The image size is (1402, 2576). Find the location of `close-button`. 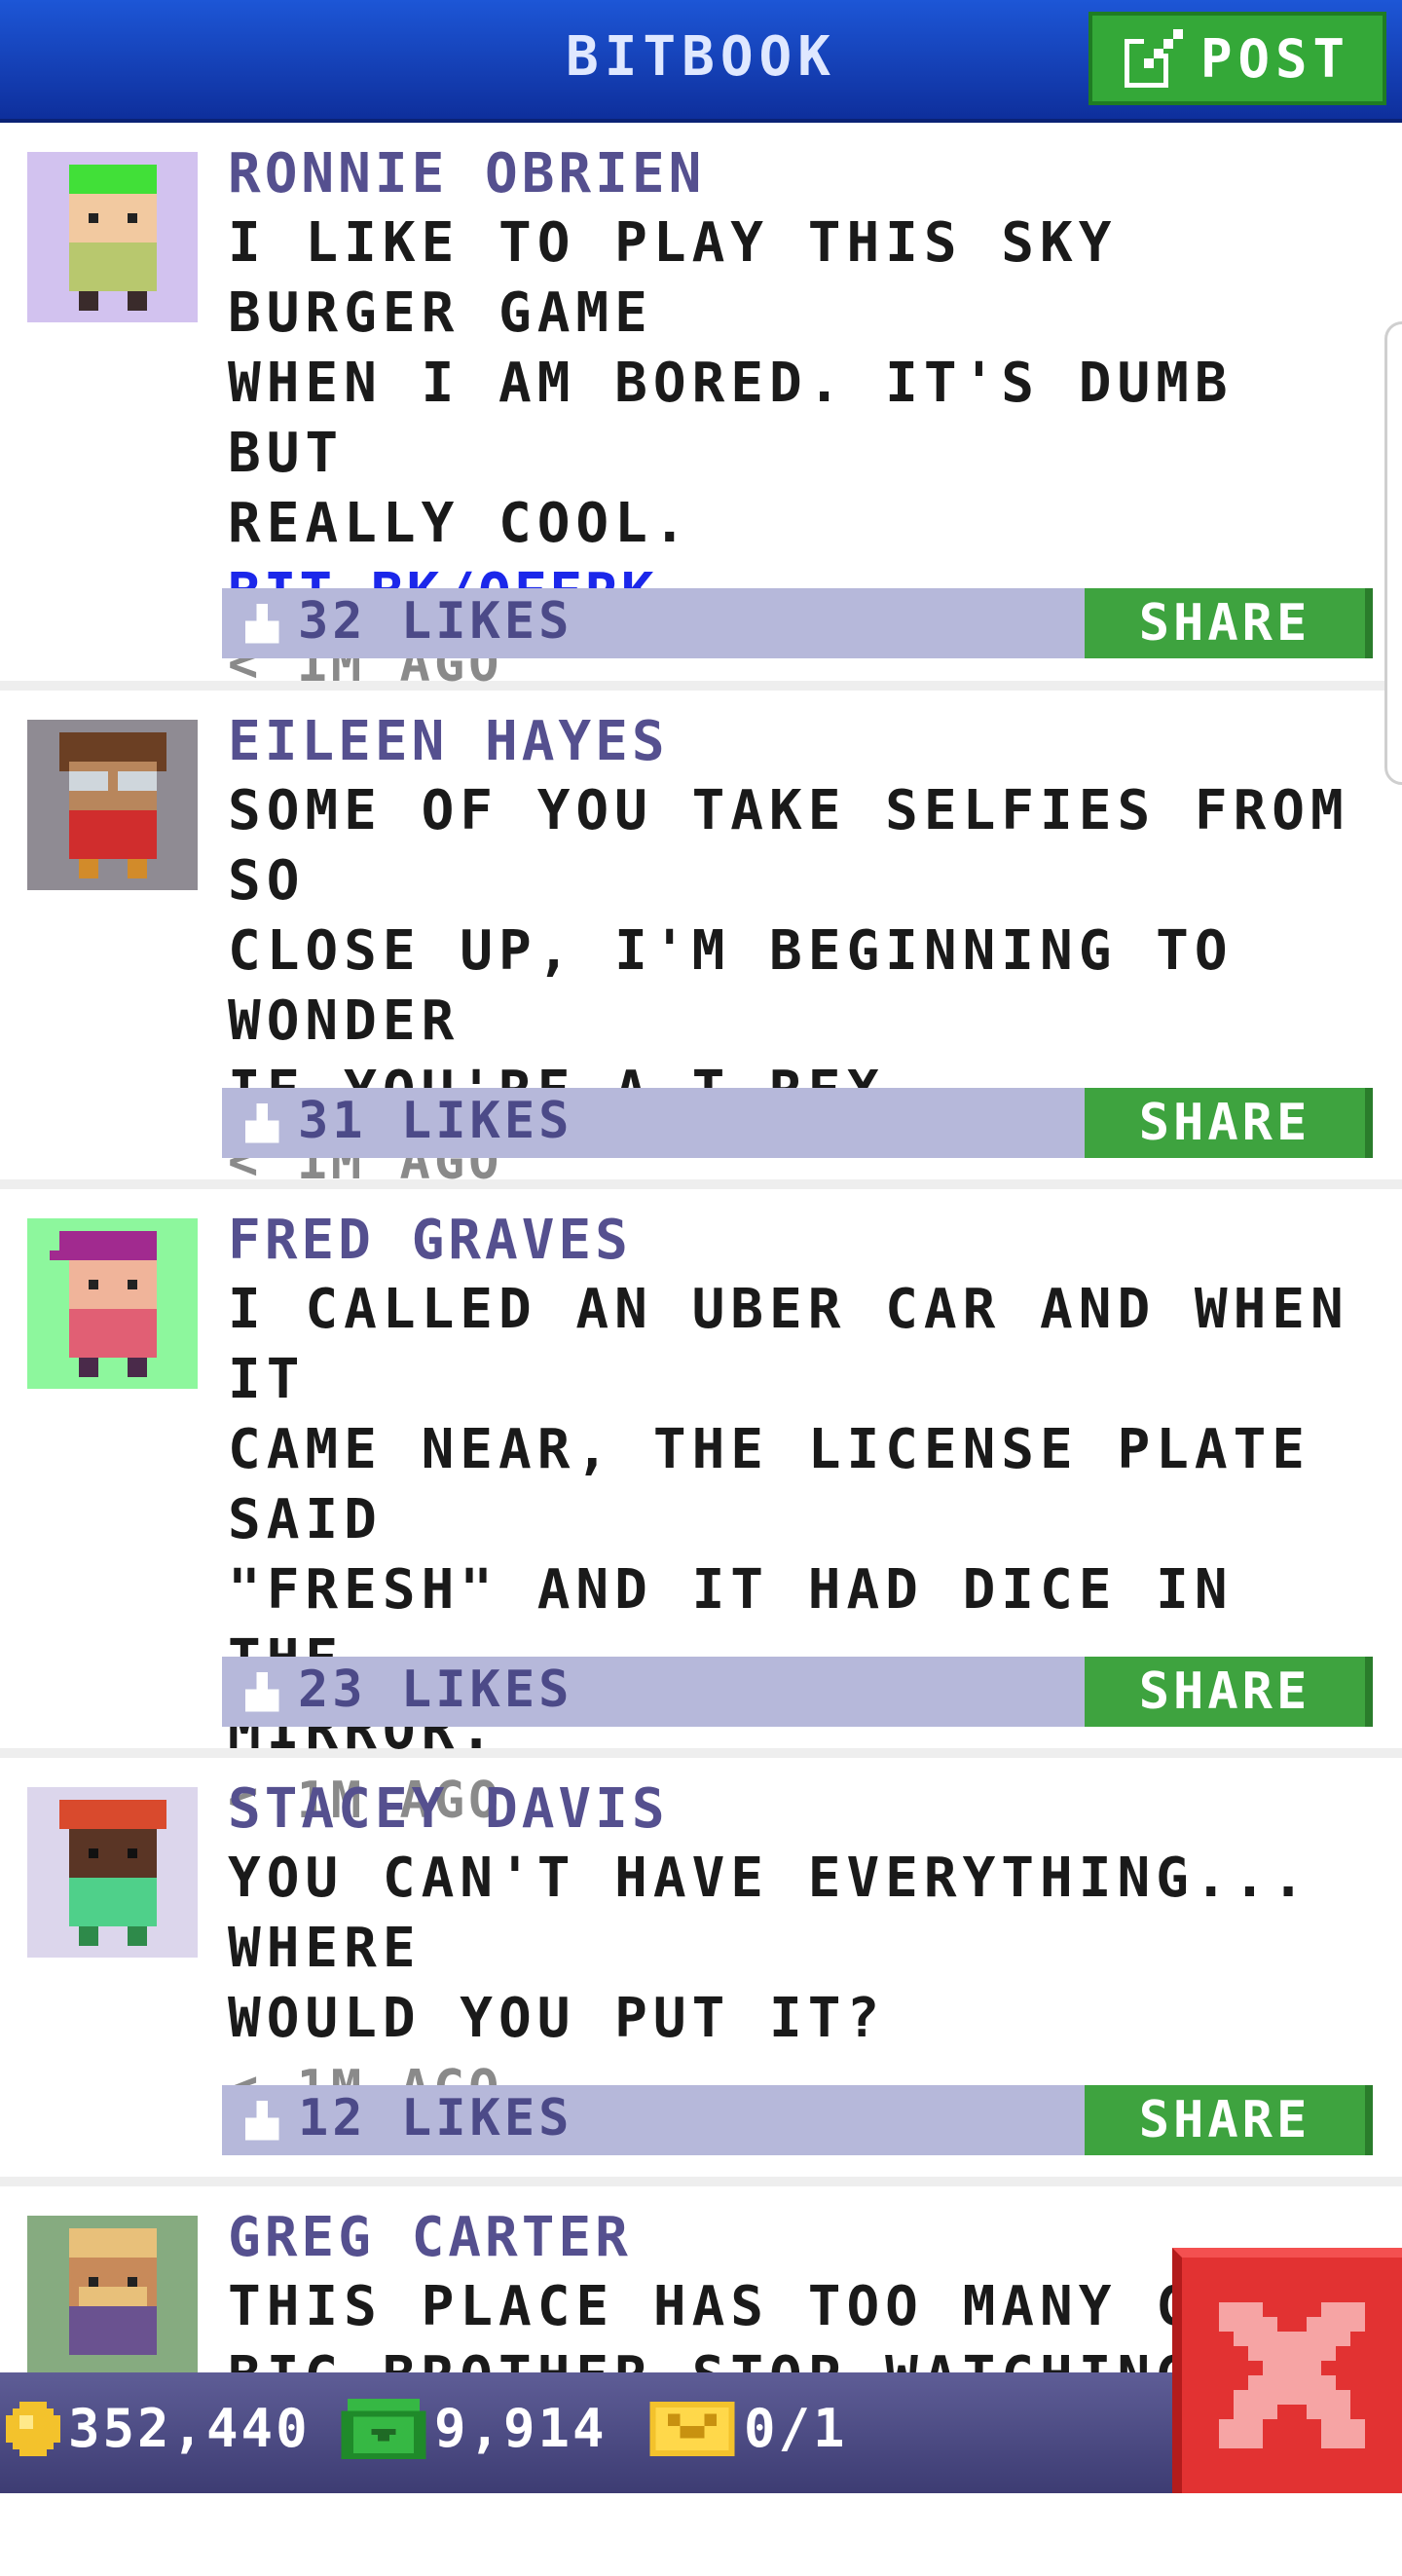

close-button is located at coordinates (1287, 2370).